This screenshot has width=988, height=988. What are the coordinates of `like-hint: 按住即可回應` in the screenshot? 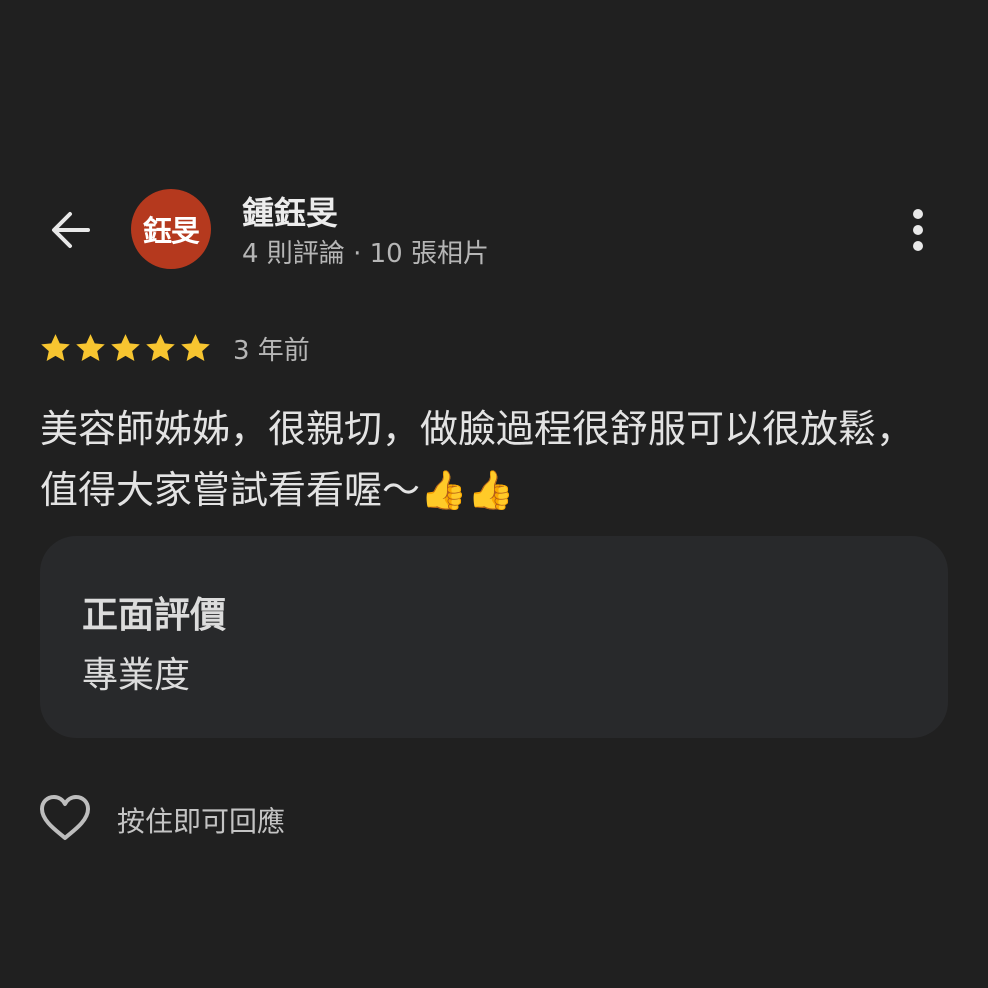 It's located at (201, 821).